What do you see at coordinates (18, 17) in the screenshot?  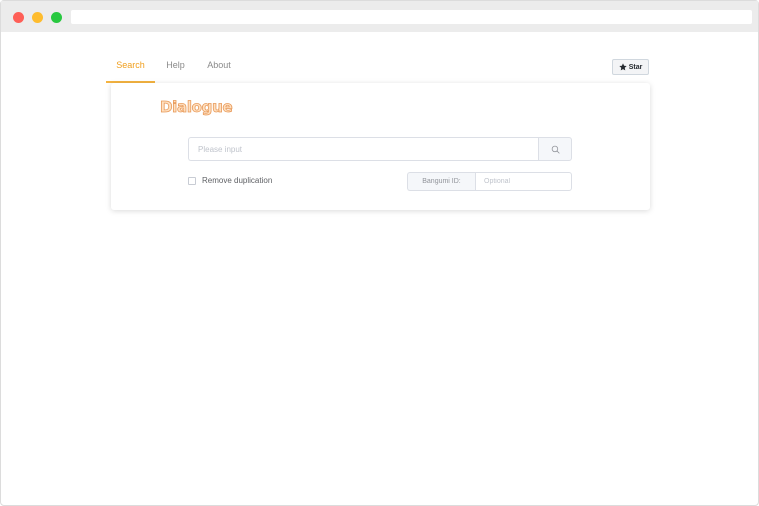 I see `close-window-button` at bounding box center [18, 17].